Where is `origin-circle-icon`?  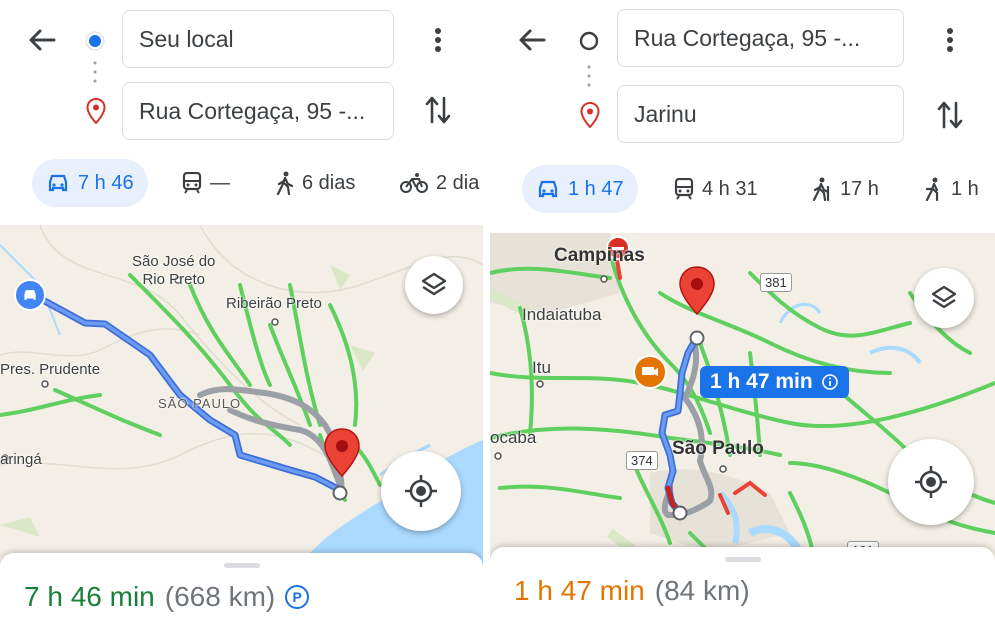
origin-circle-icon is located at coordinates (589, 41).